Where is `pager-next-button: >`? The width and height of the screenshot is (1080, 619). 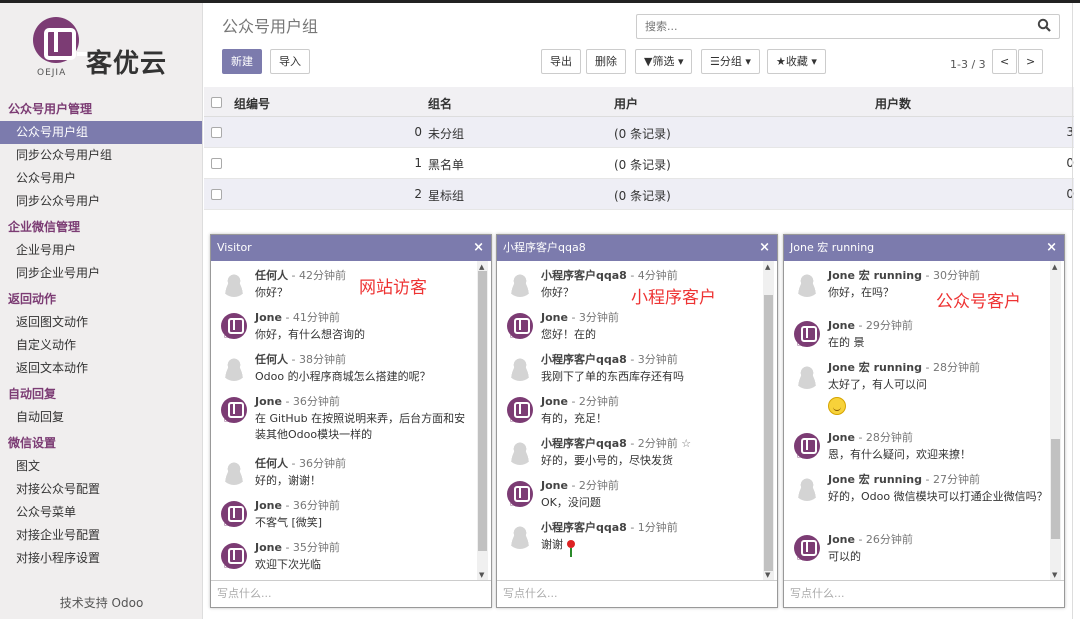 pager-next-button: > is located at coordinates (1031, 61).